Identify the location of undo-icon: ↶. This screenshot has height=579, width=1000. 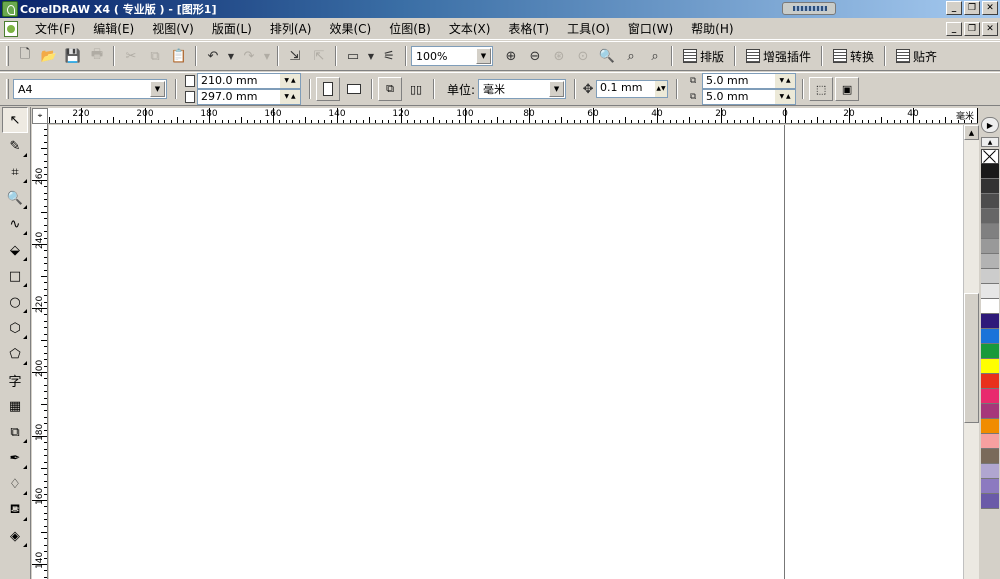
(213, 56).